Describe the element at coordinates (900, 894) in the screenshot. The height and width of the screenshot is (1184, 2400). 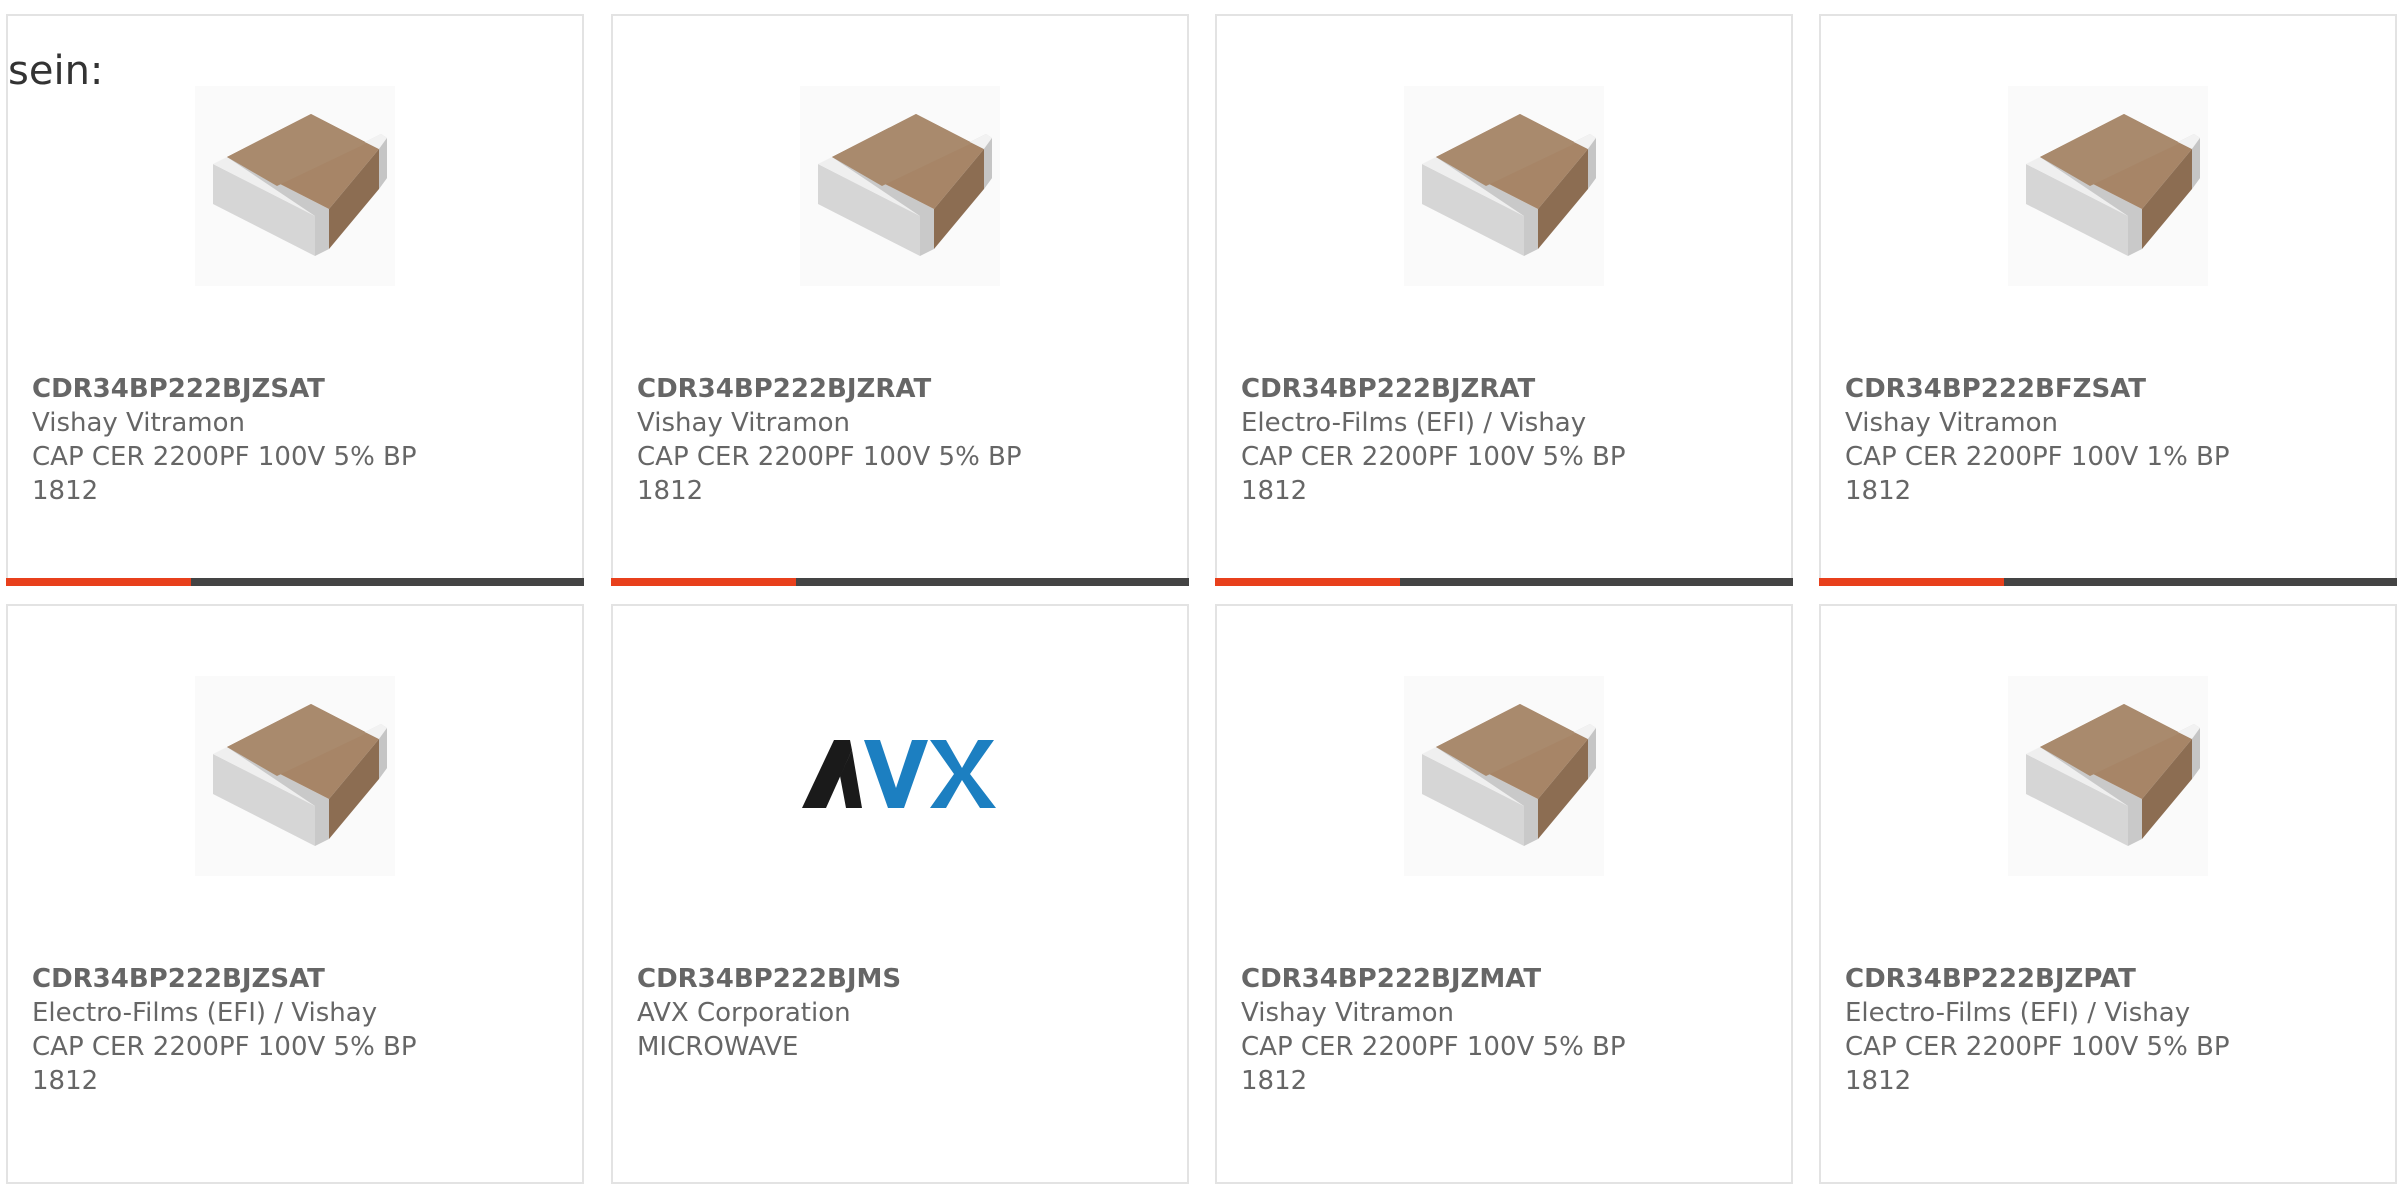
I see `product-card: CDR34BP222BJMS AVX Corporation MICROWAVE` at that location.